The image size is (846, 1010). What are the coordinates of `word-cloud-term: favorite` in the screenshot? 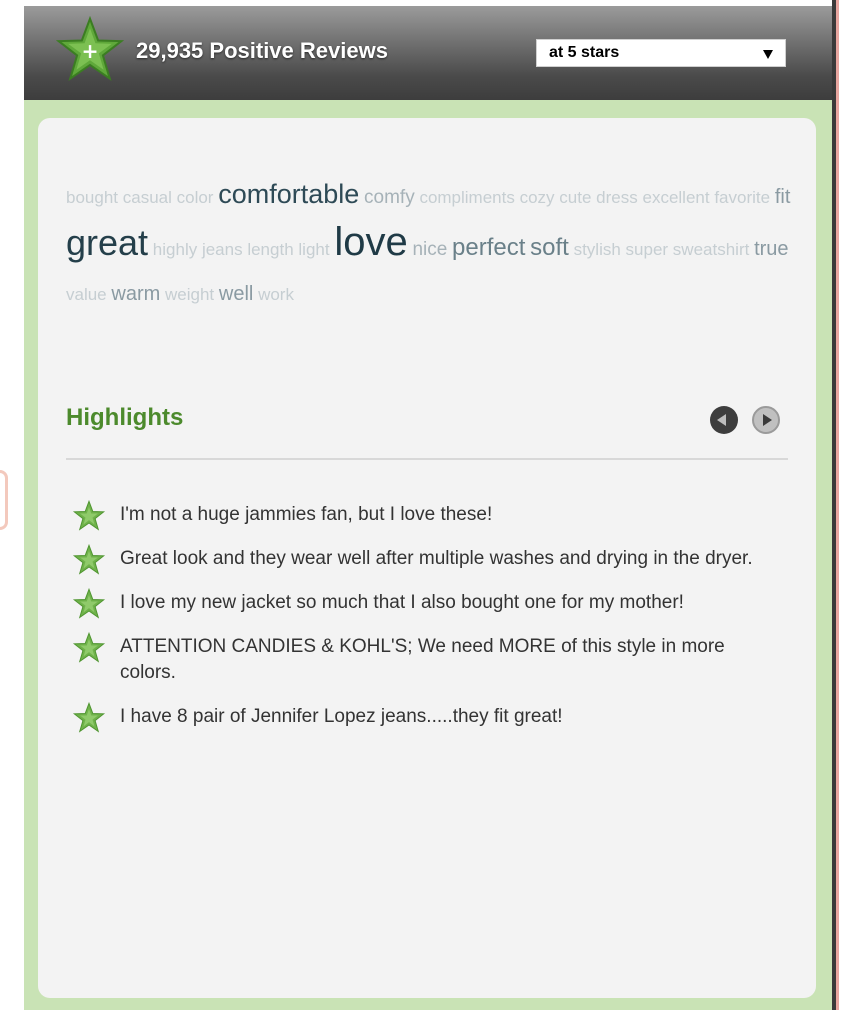 It's located at (742, 197).